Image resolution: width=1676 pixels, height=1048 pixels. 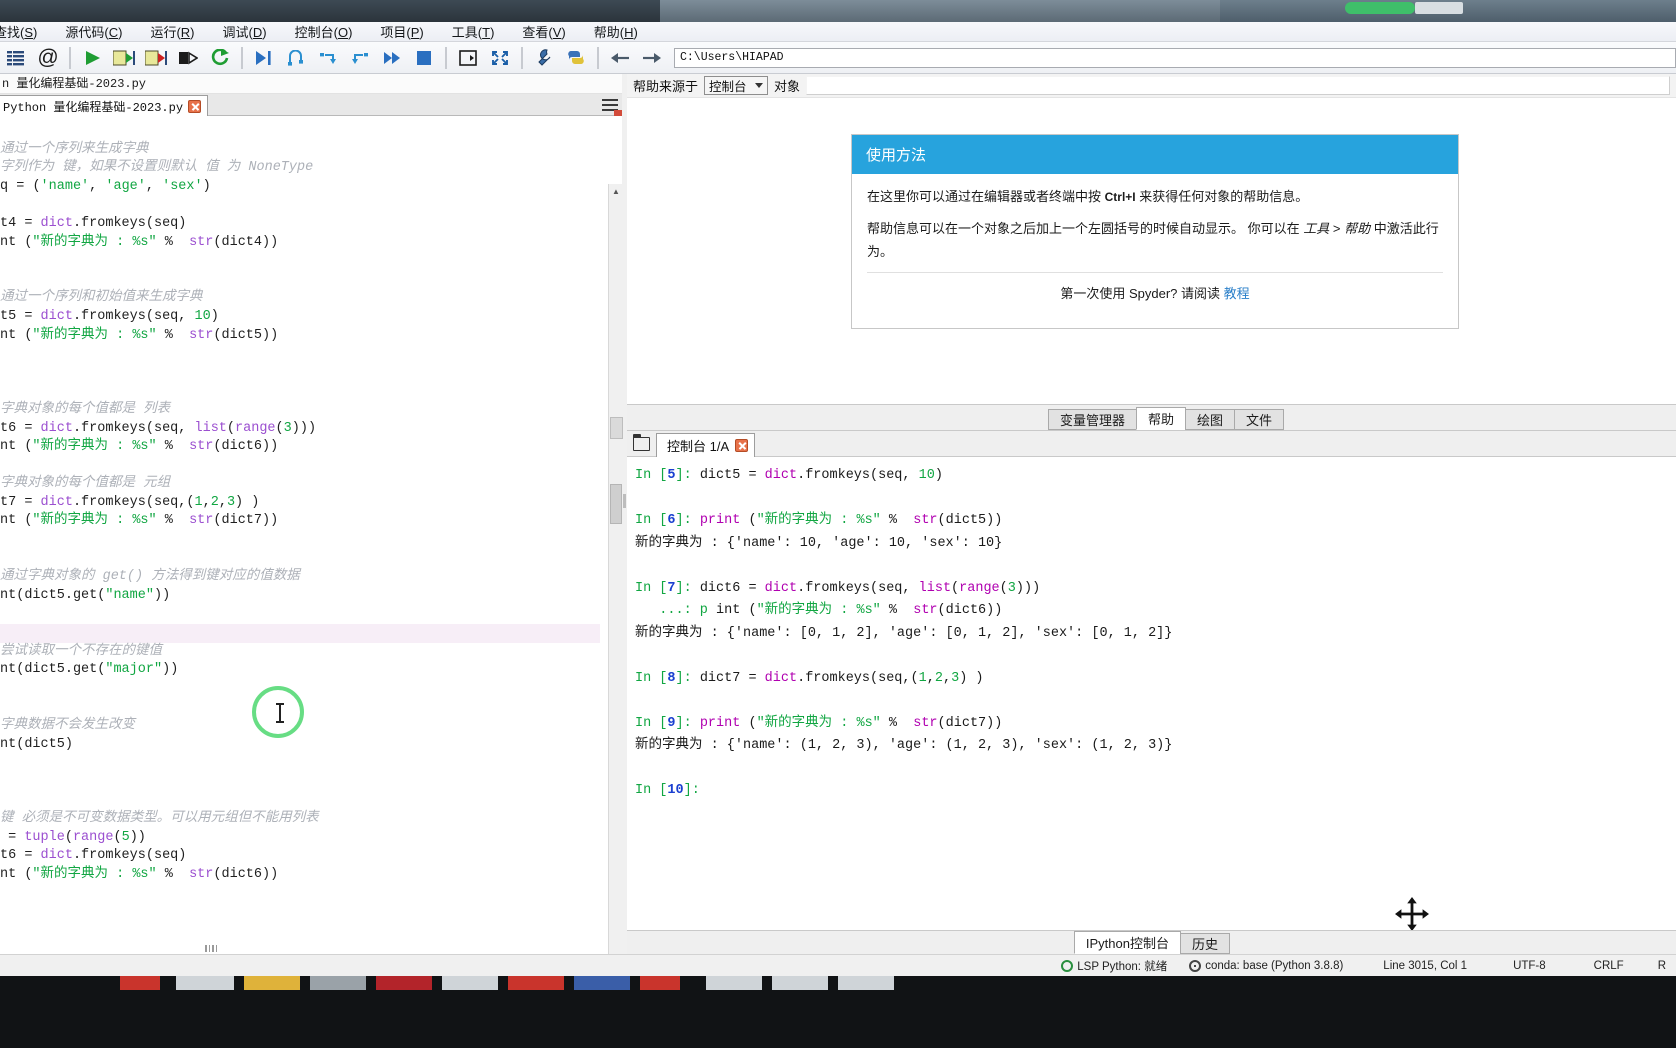 I want to click on scroll-up-icon: ▲, so click(x=616, y=191).